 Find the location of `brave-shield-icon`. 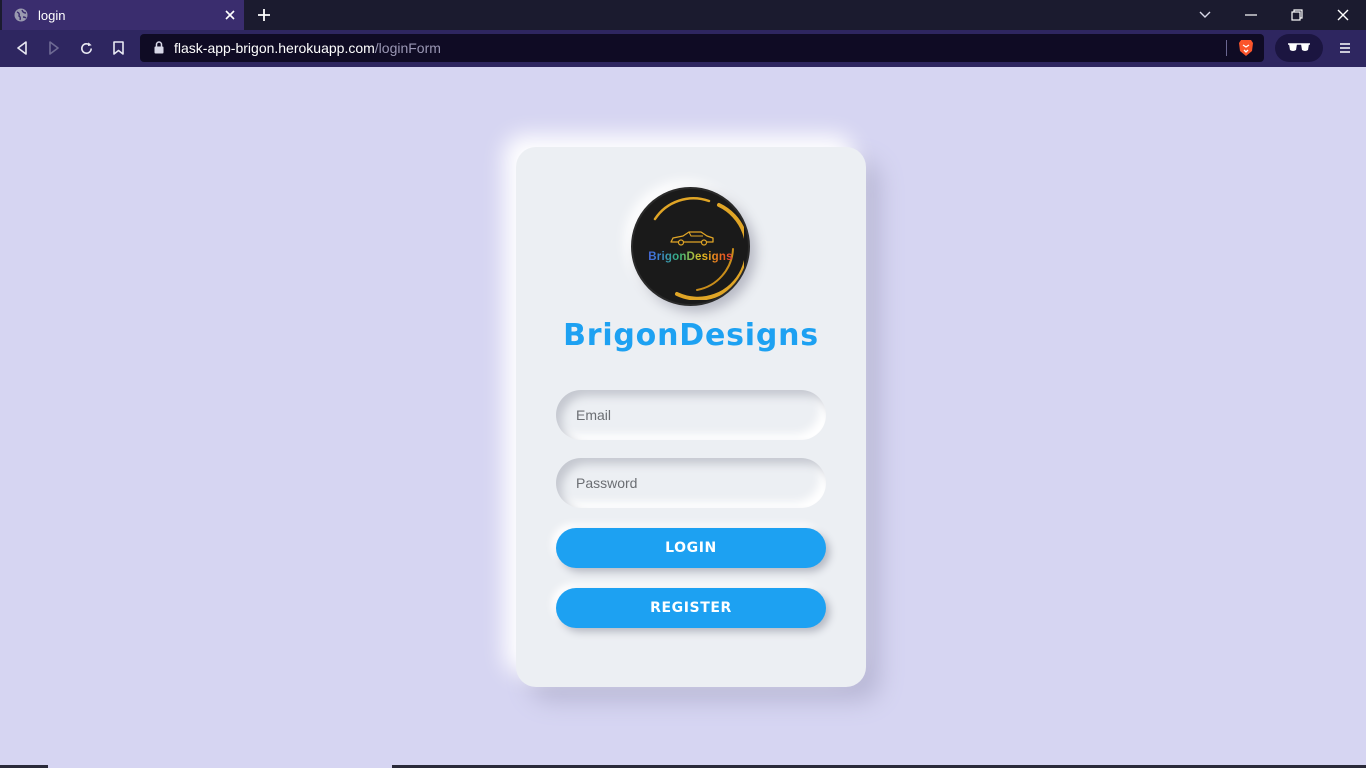

brave-shield-icon is located at coordinates (1246, 48).